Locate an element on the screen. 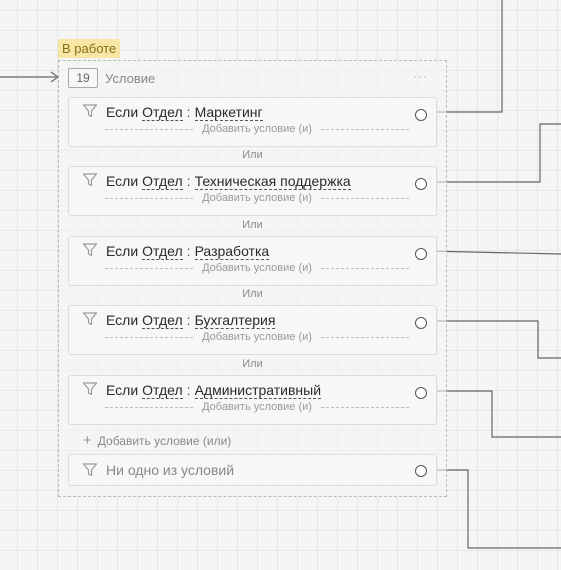 The height and width of the screenshot is (570, 561). node-title: Условие is located at coordinates (130, 78).